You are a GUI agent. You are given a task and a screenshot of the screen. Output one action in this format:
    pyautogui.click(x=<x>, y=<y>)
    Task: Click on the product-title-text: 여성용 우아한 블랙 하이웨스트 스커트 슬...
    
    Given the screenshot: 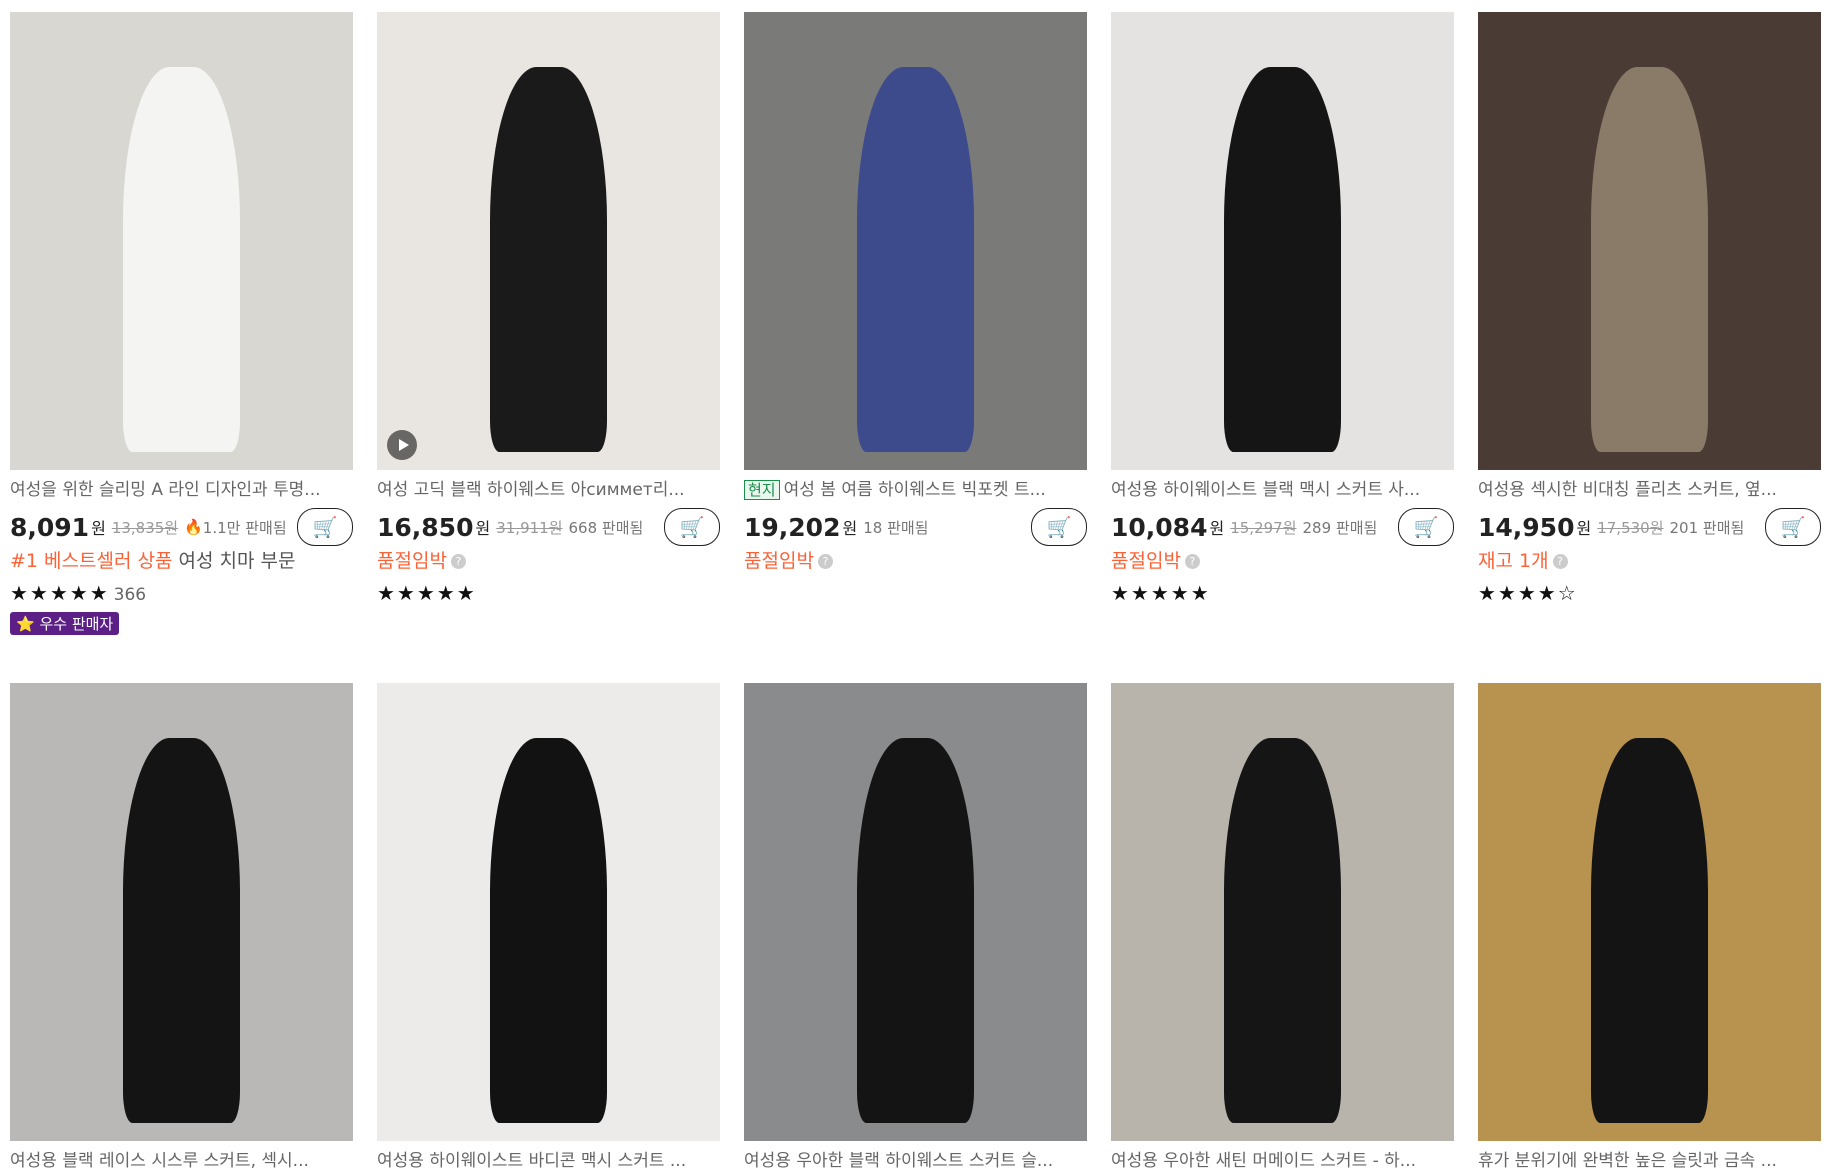 What is the action you would take?
    pyautogui.click(x=899, y=1161)
    